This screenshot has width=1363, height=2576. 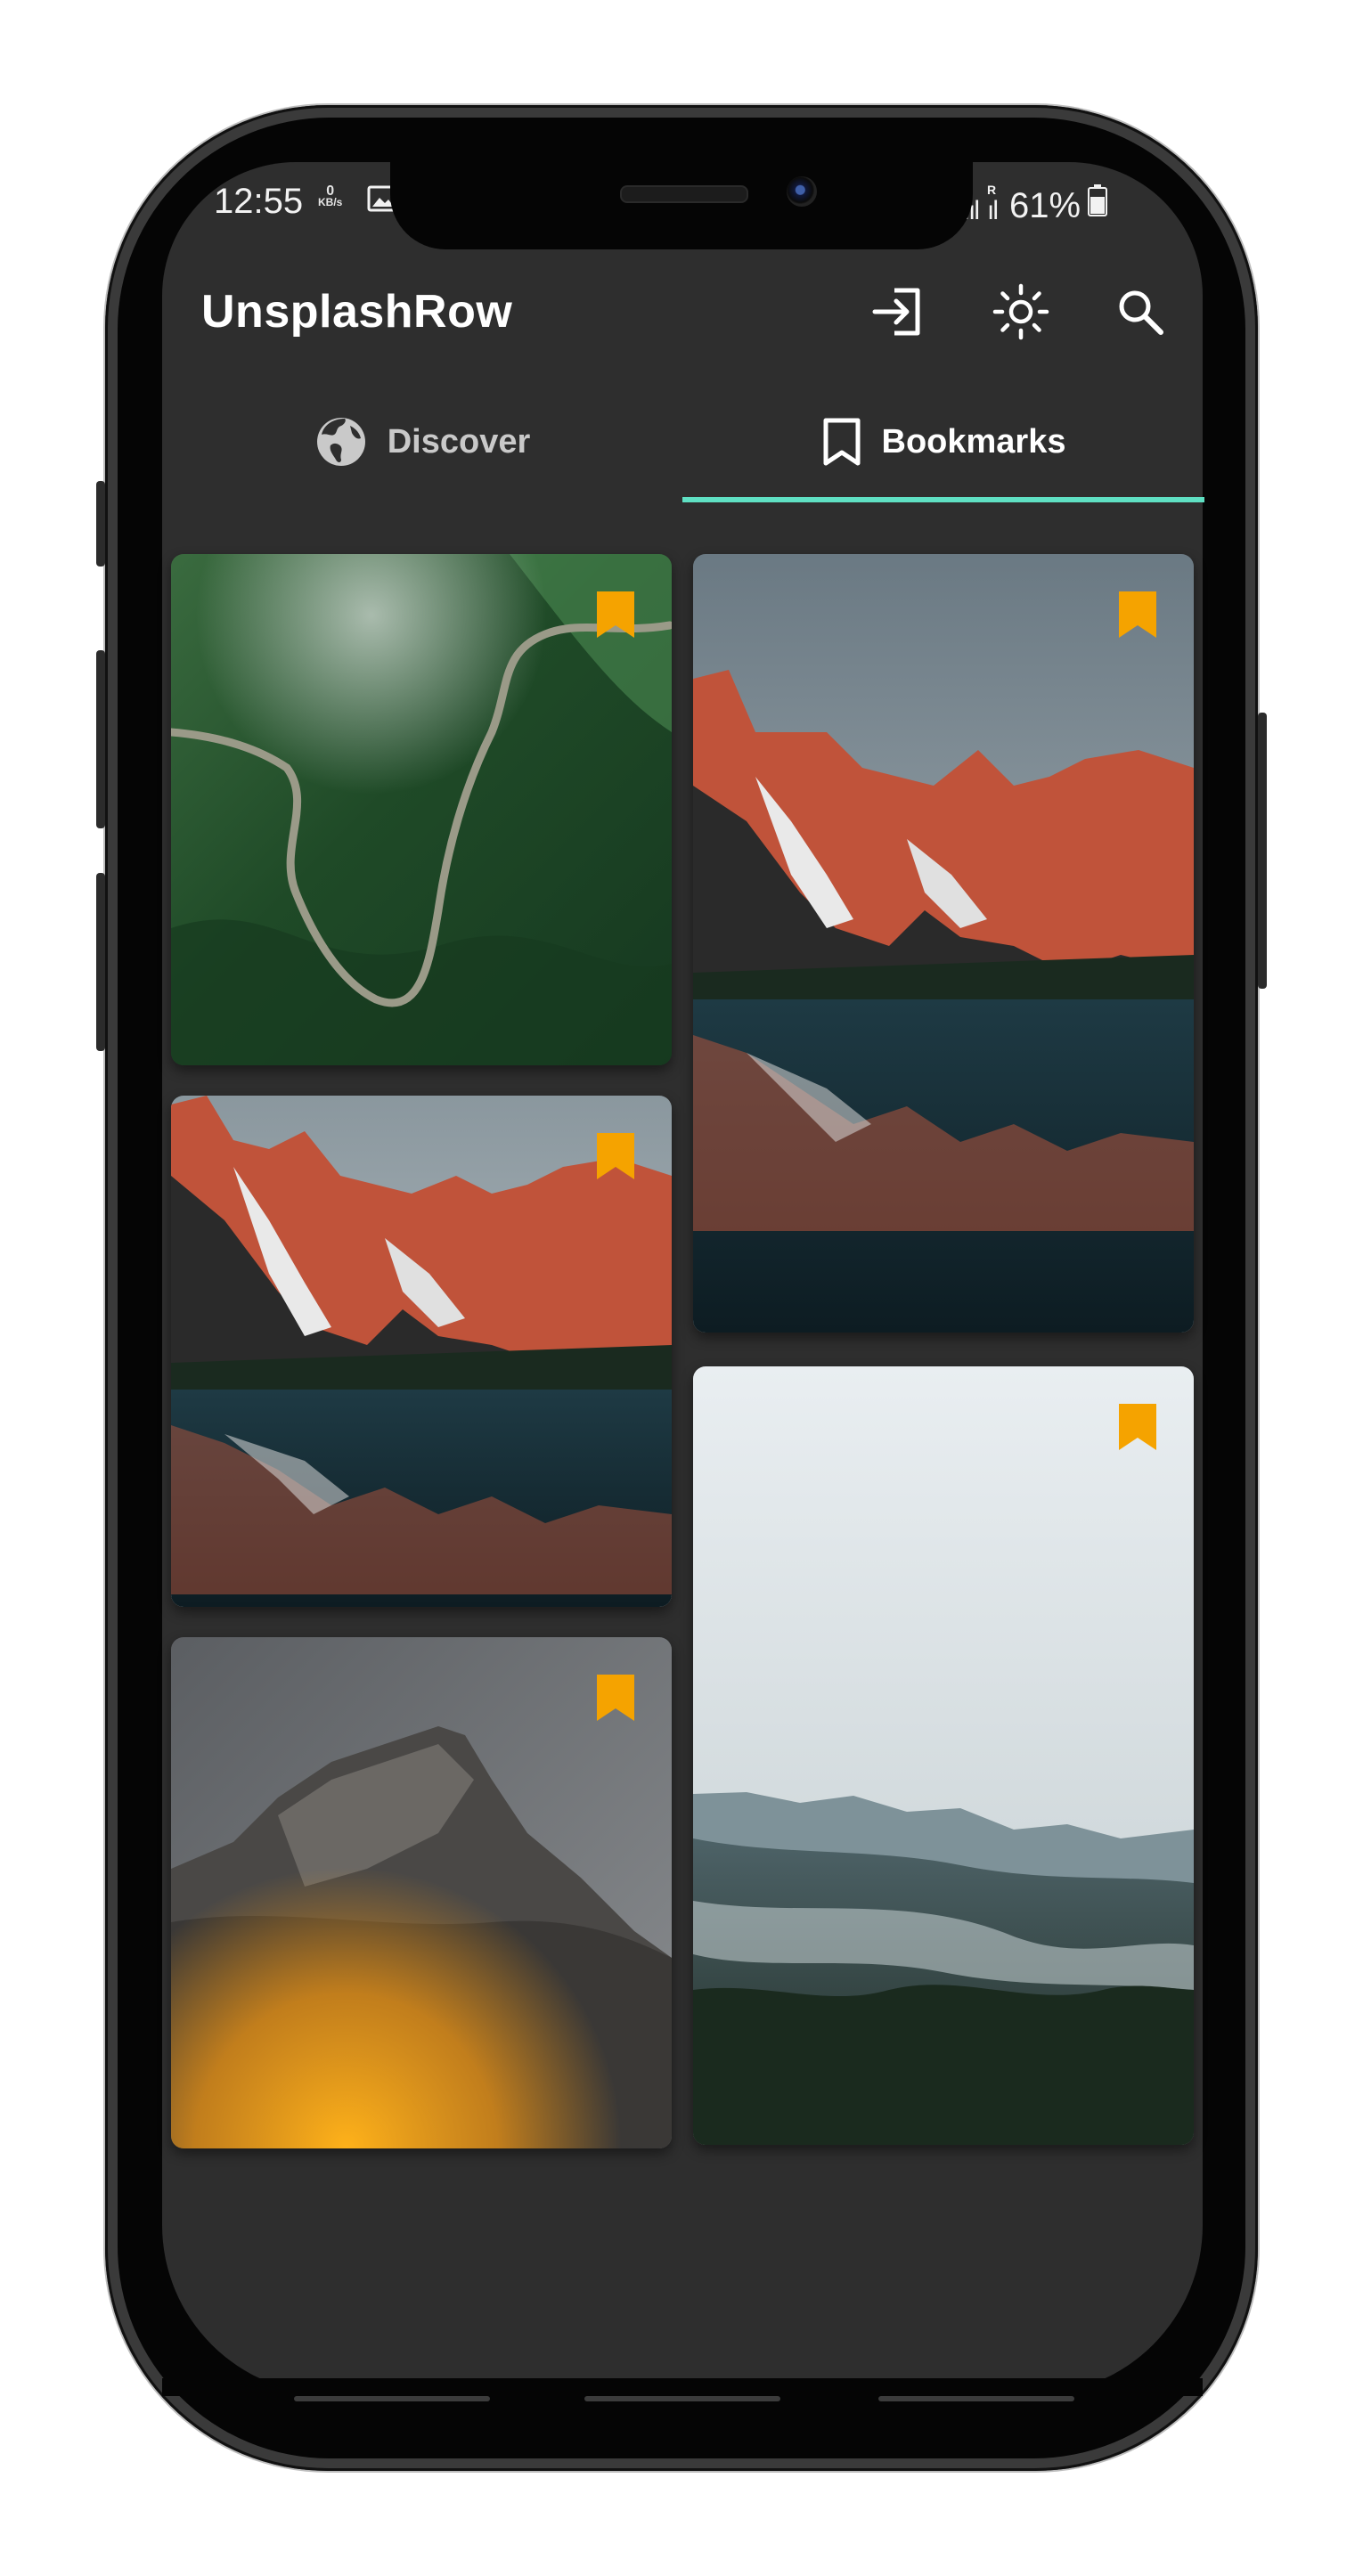 What do you see at coordinates (682, 2387) in the screenshot?
I see `bottom-bezel` at bounding box center [682, 2387].